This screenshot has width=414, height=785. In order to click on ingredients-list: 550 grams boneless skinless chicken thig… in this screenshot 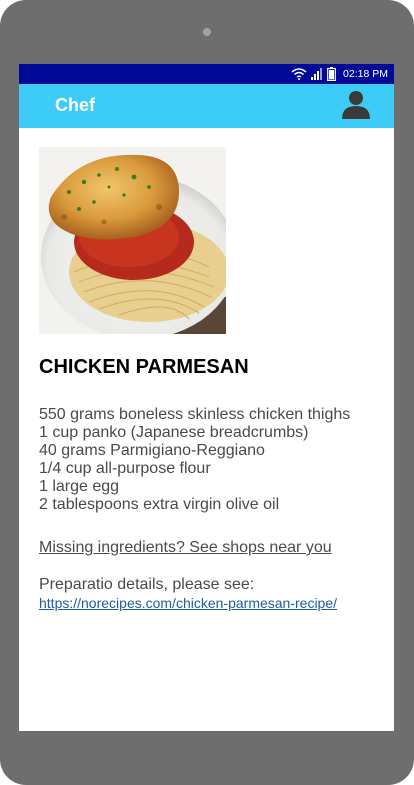, I will do `click(194, 460)`.